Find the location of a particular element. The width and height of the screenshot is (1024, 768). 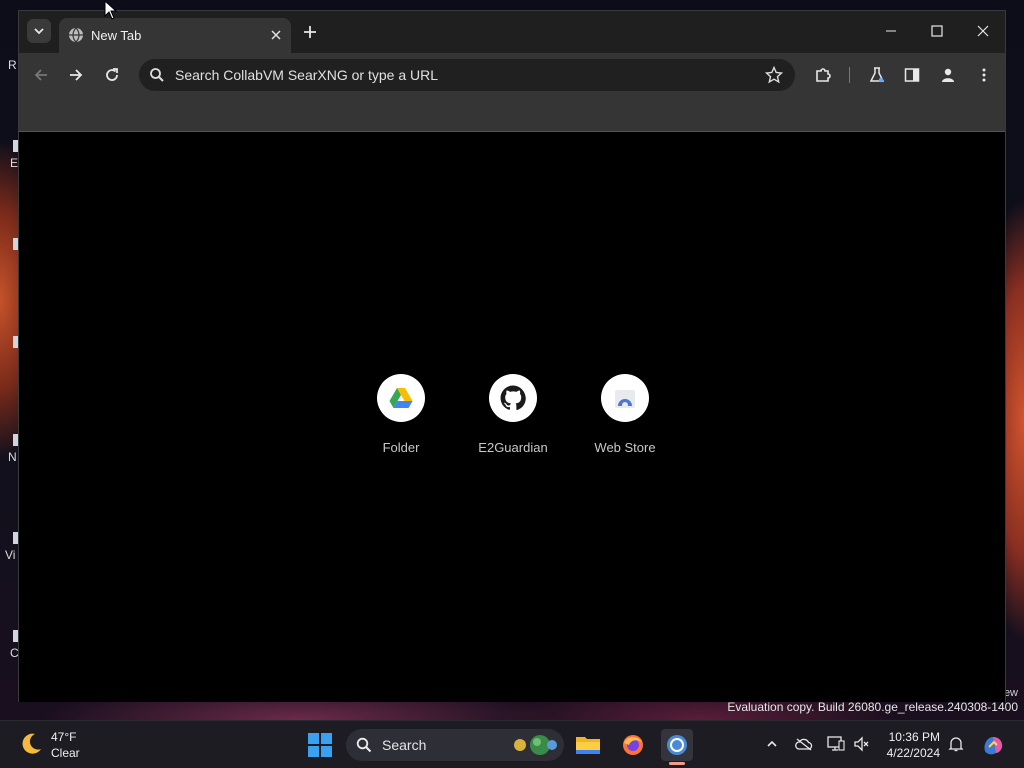

bell-icon is located at coordinates (956, 744).